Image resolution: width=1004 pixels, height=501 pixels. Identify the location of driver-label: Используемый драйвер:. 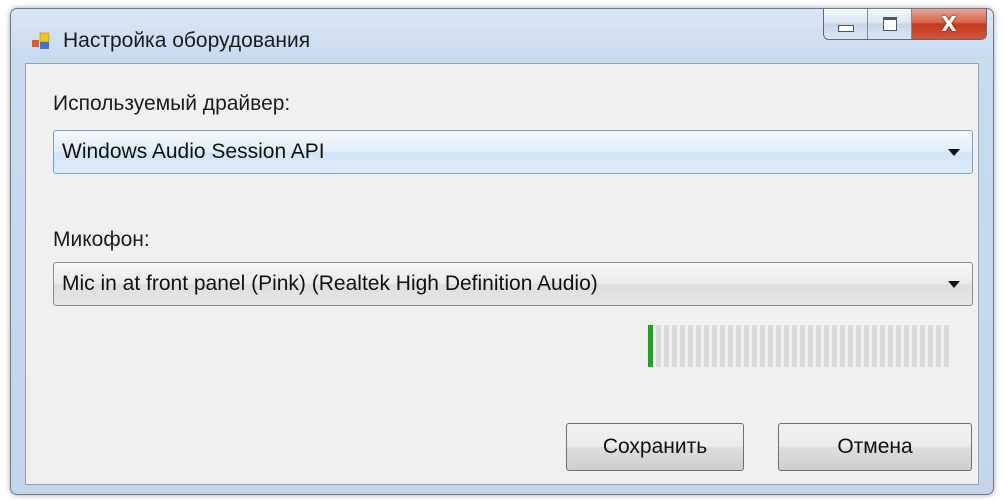
(172, 103).